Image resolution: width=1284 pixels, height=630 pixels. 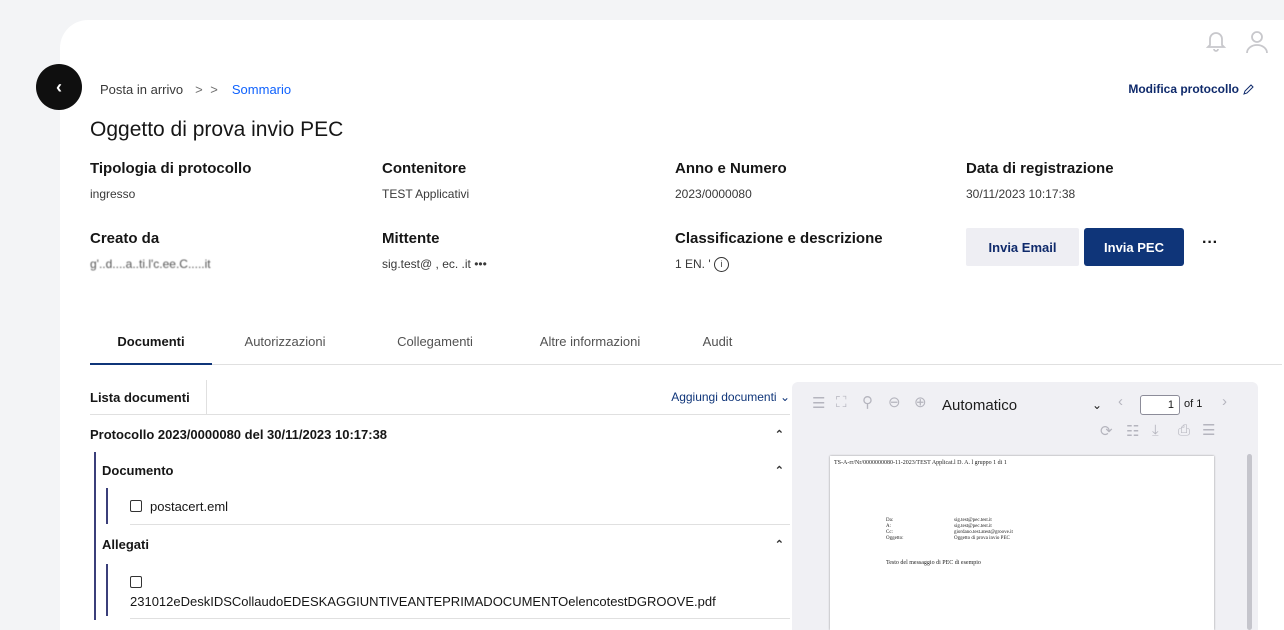 I want to click on tab-autorizzazioni: Autorizzazioni, so click(x=285, y=341).